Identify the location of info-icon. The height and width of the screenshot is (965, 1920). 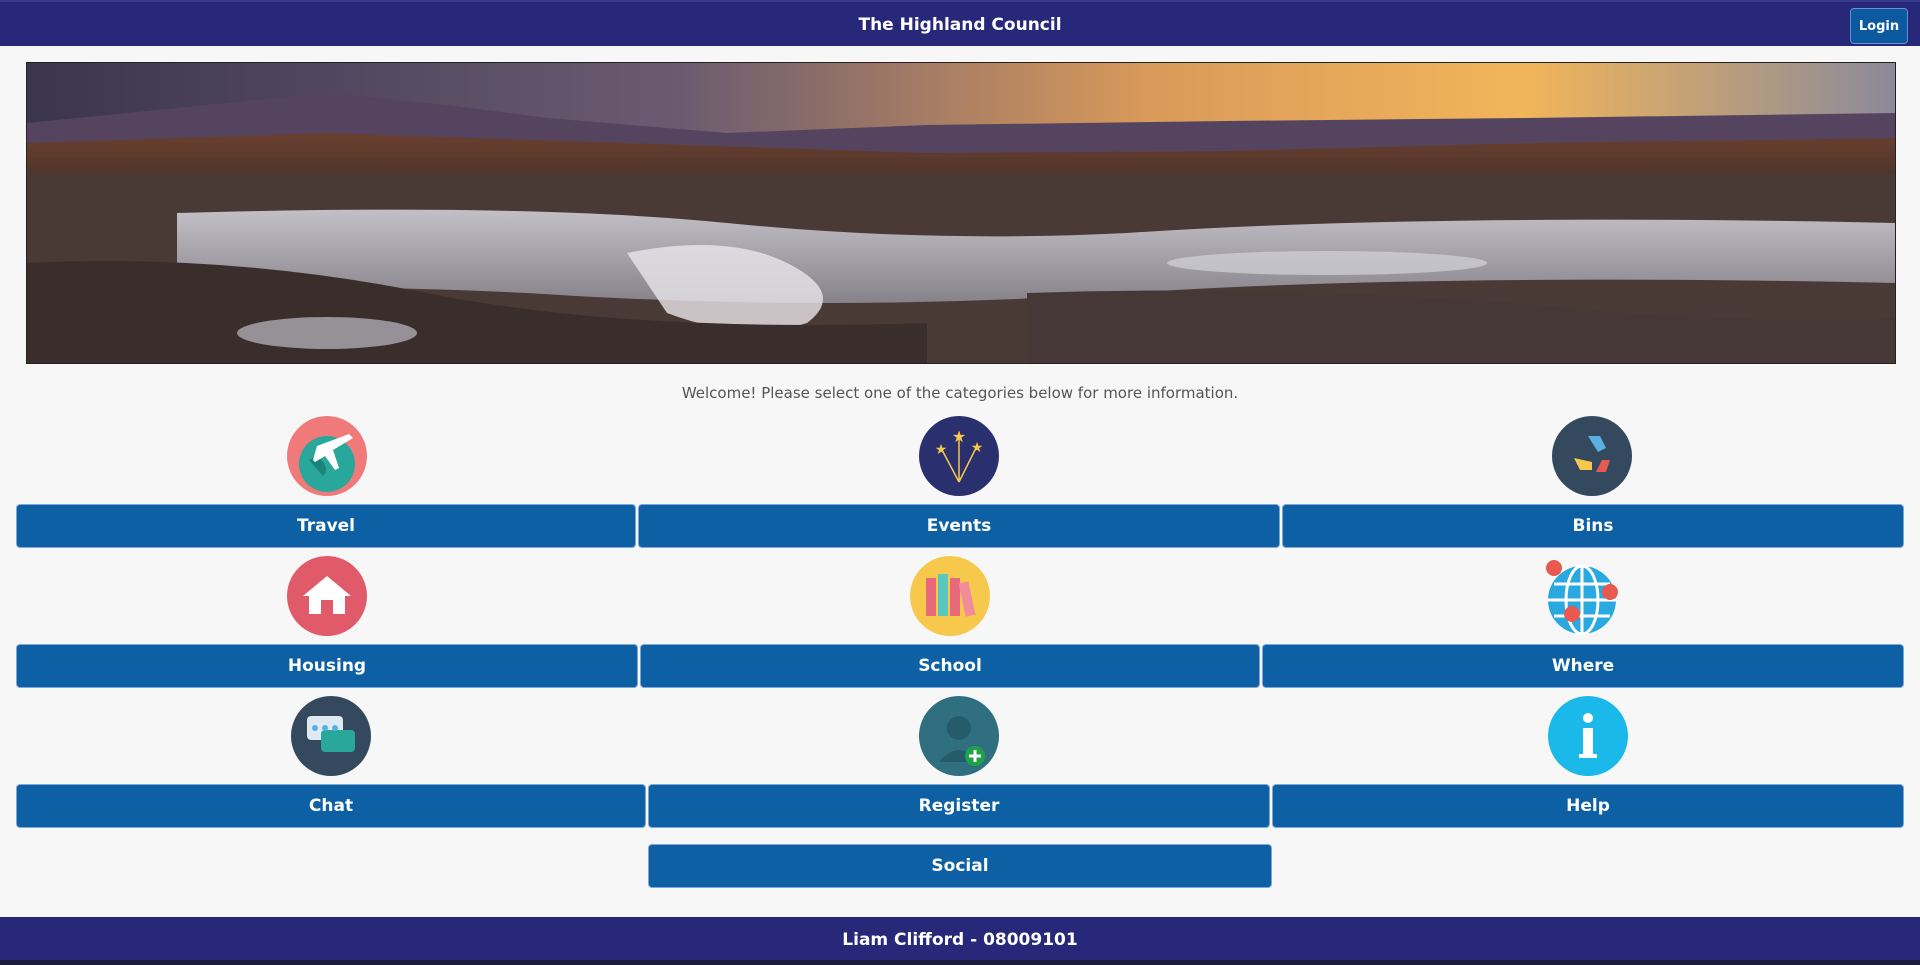
(1588, 736).